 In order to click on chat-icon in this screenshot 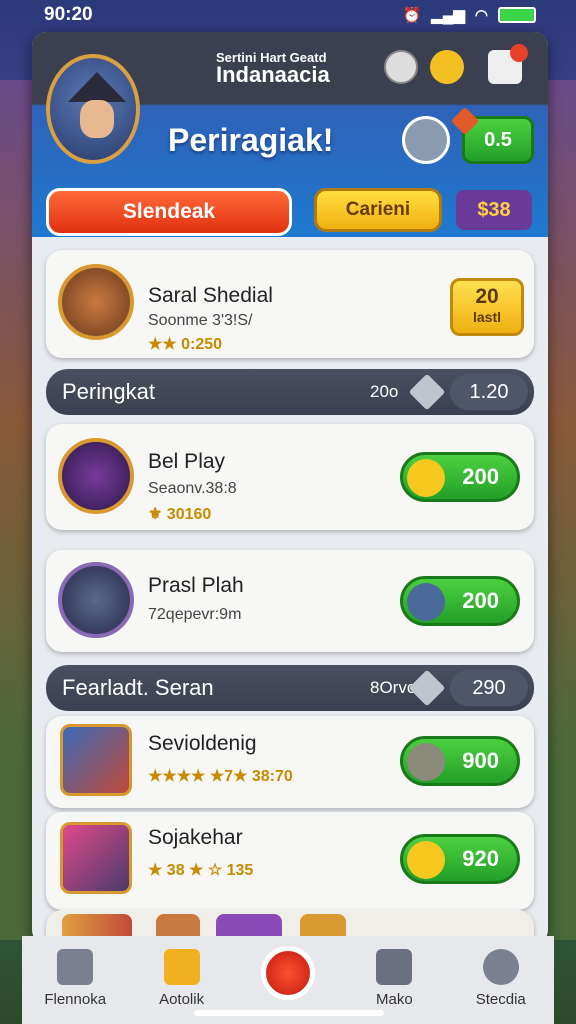, I will do `click(447, 67)`.